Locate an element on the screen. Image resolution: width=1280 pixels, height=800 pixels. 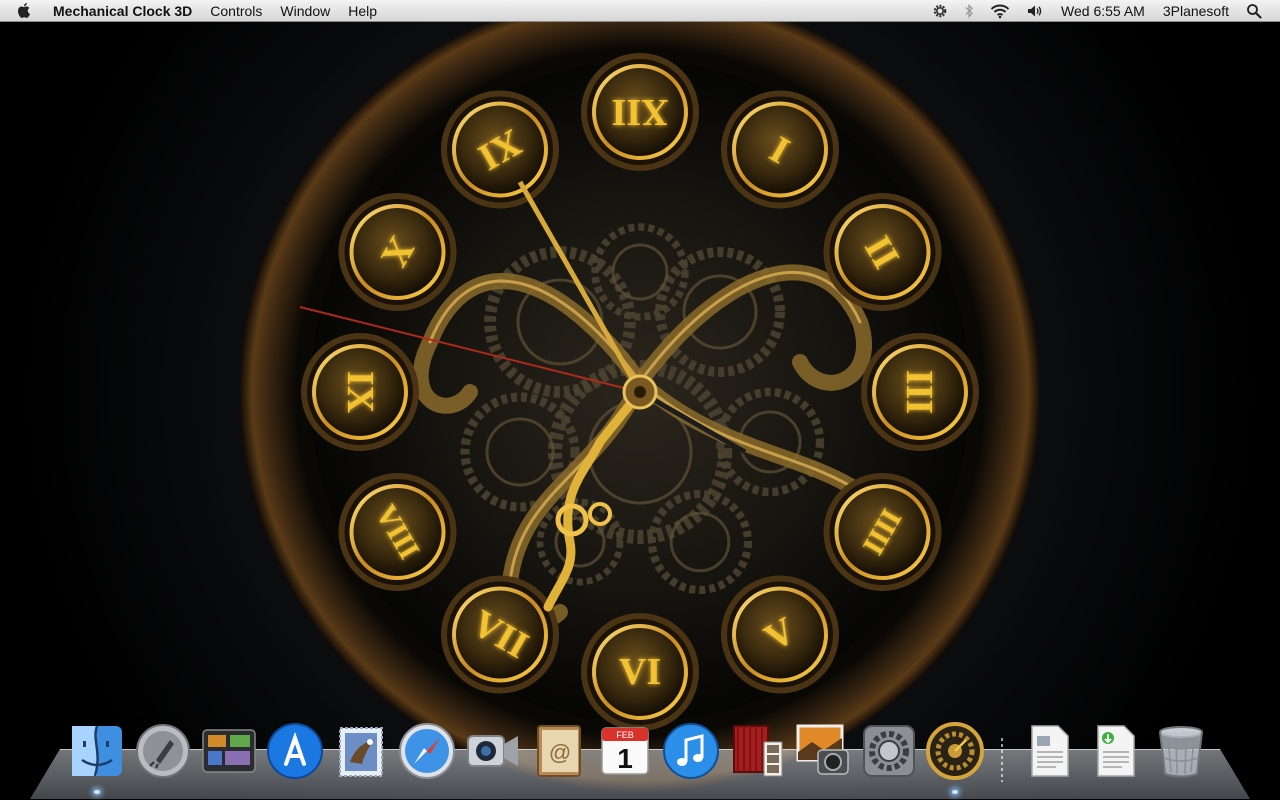
dock-item-photo-booth is located at coordinates (757, 751).